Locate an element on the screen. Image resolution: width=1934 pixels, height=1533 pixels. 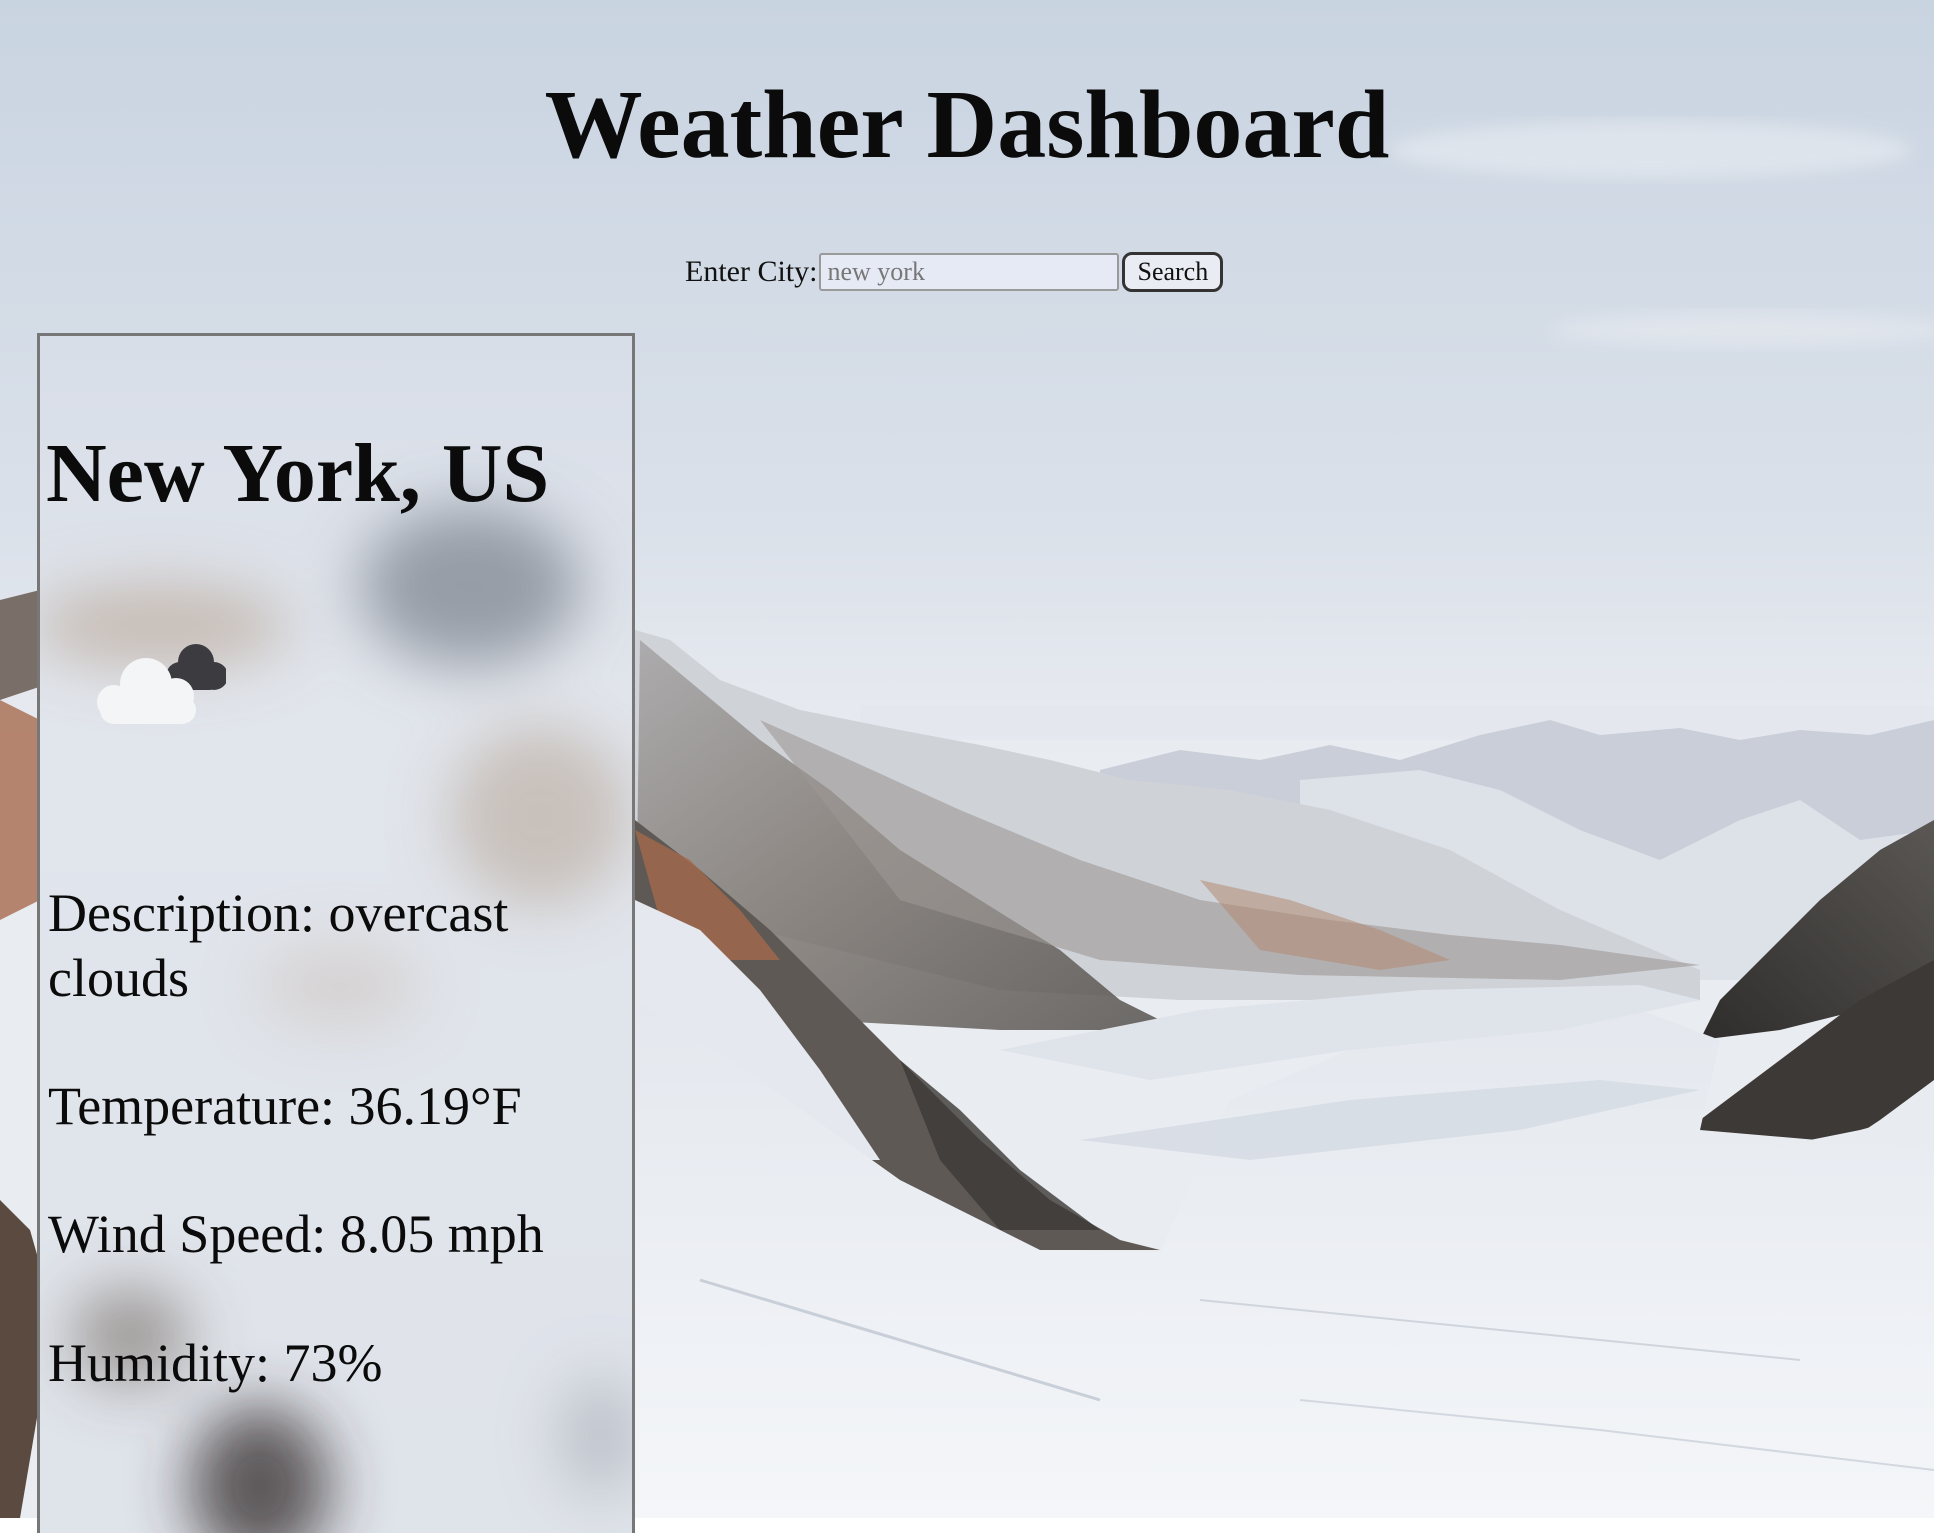
city-name: New York, US is located at coordinates (298, 473).